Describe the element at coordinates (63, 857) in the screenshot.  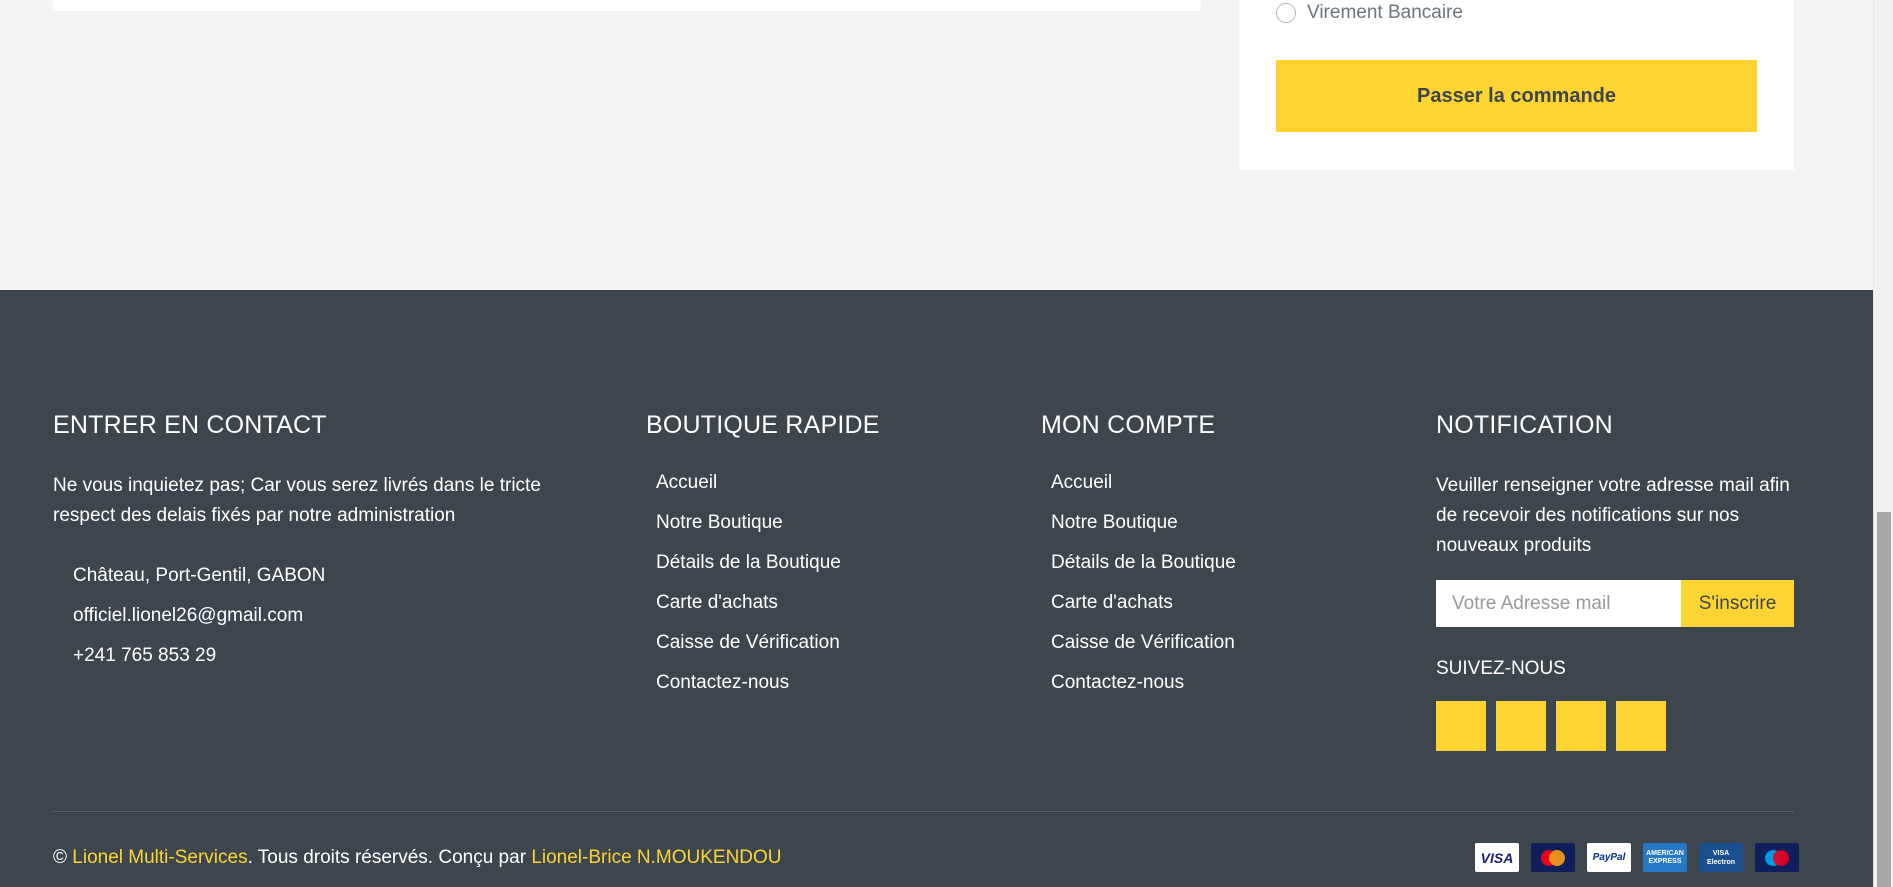
I see `copyright-symbol: ©` at that location.